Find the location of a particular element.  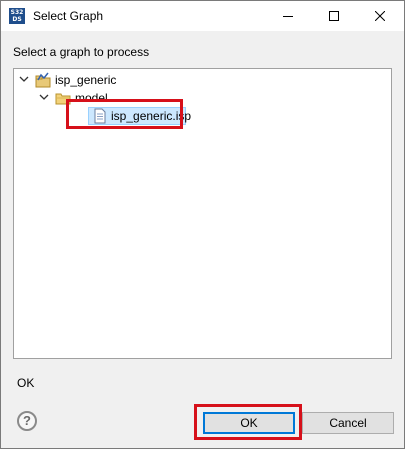

close-icon is located at coordinates (380, 16).